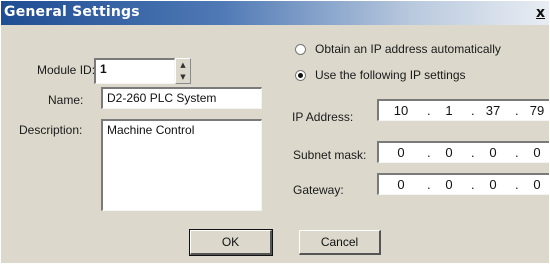 Image resolution: width=550 pixels, height=264 pixels. Describe the element at coordinates (493, 152) in the screenshot. I see `subnet-octet-3: 0` at that location.